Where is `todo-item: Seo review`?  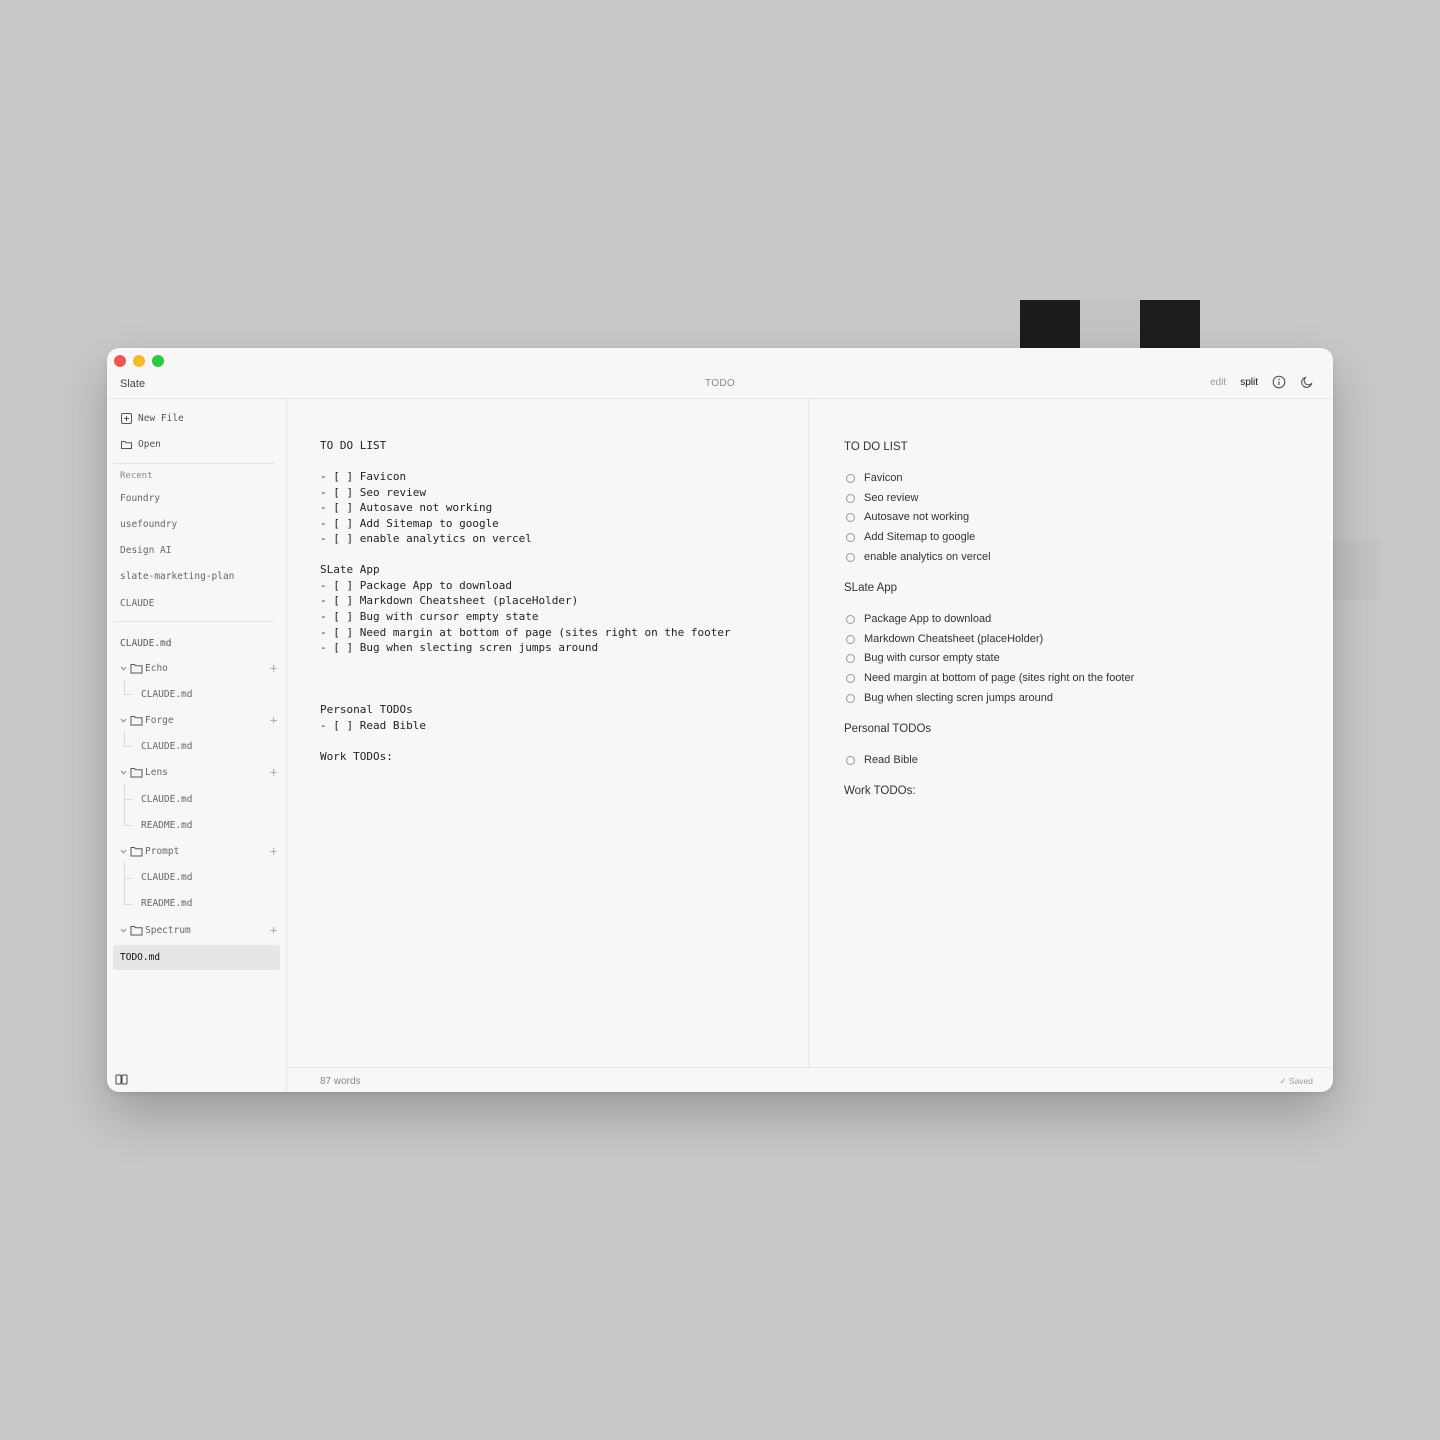
todo-item: Seo review is located at coordinates (882, 498).